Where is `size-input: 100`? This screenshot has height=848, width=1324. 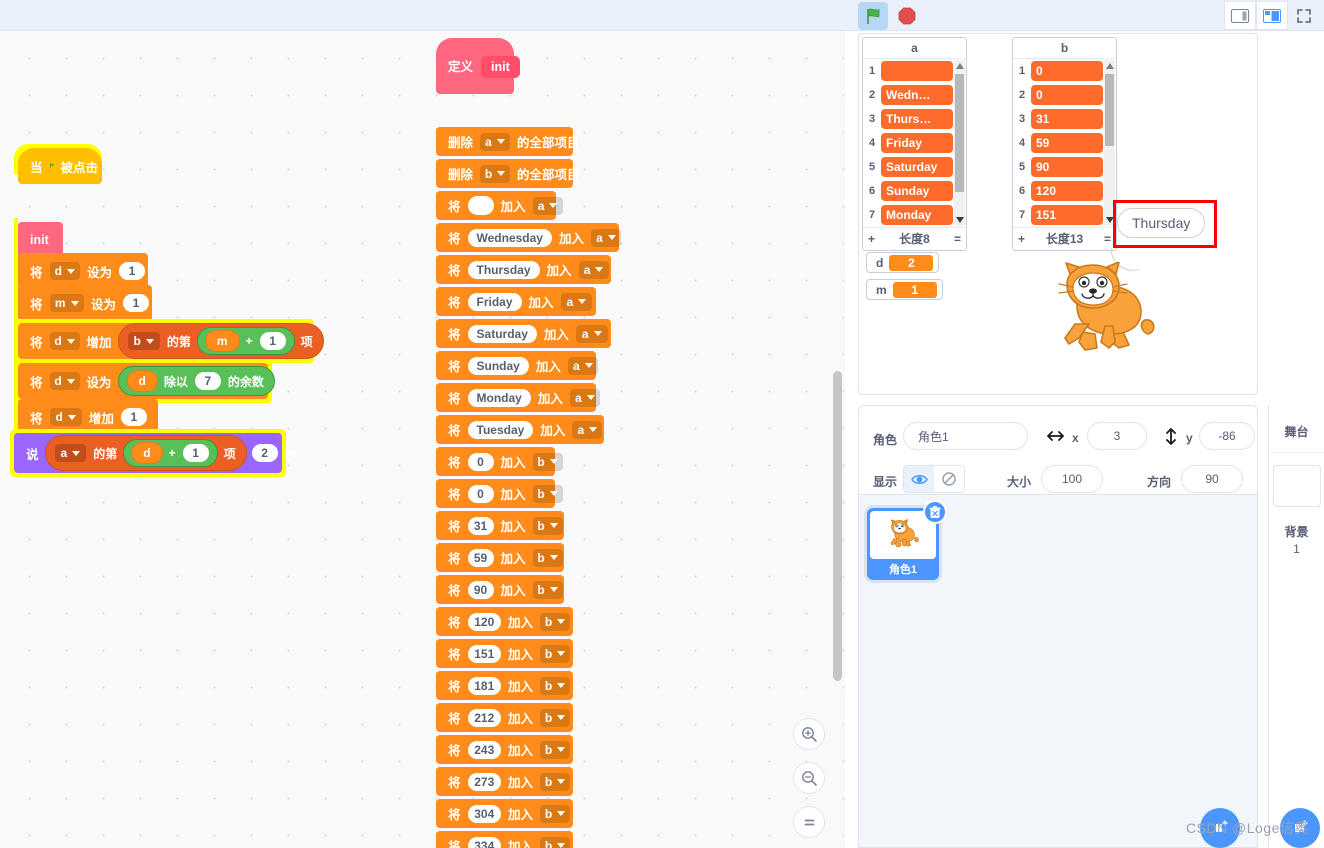
size-input: 100 is located at coordinates (1072, 479).